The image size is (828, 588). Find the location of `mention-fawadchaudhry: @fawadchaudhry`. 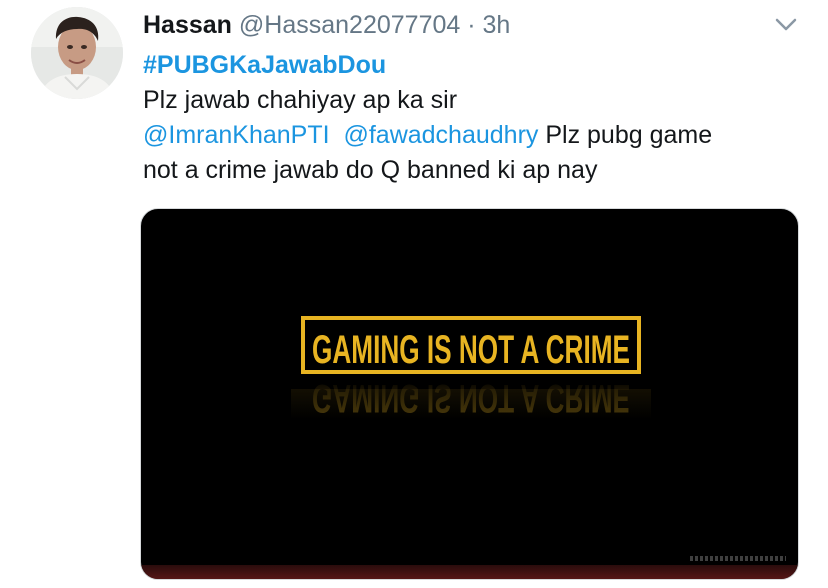

mention-fawadchaudhry: @fawadchaudhry is located at coordinates (440, 135).